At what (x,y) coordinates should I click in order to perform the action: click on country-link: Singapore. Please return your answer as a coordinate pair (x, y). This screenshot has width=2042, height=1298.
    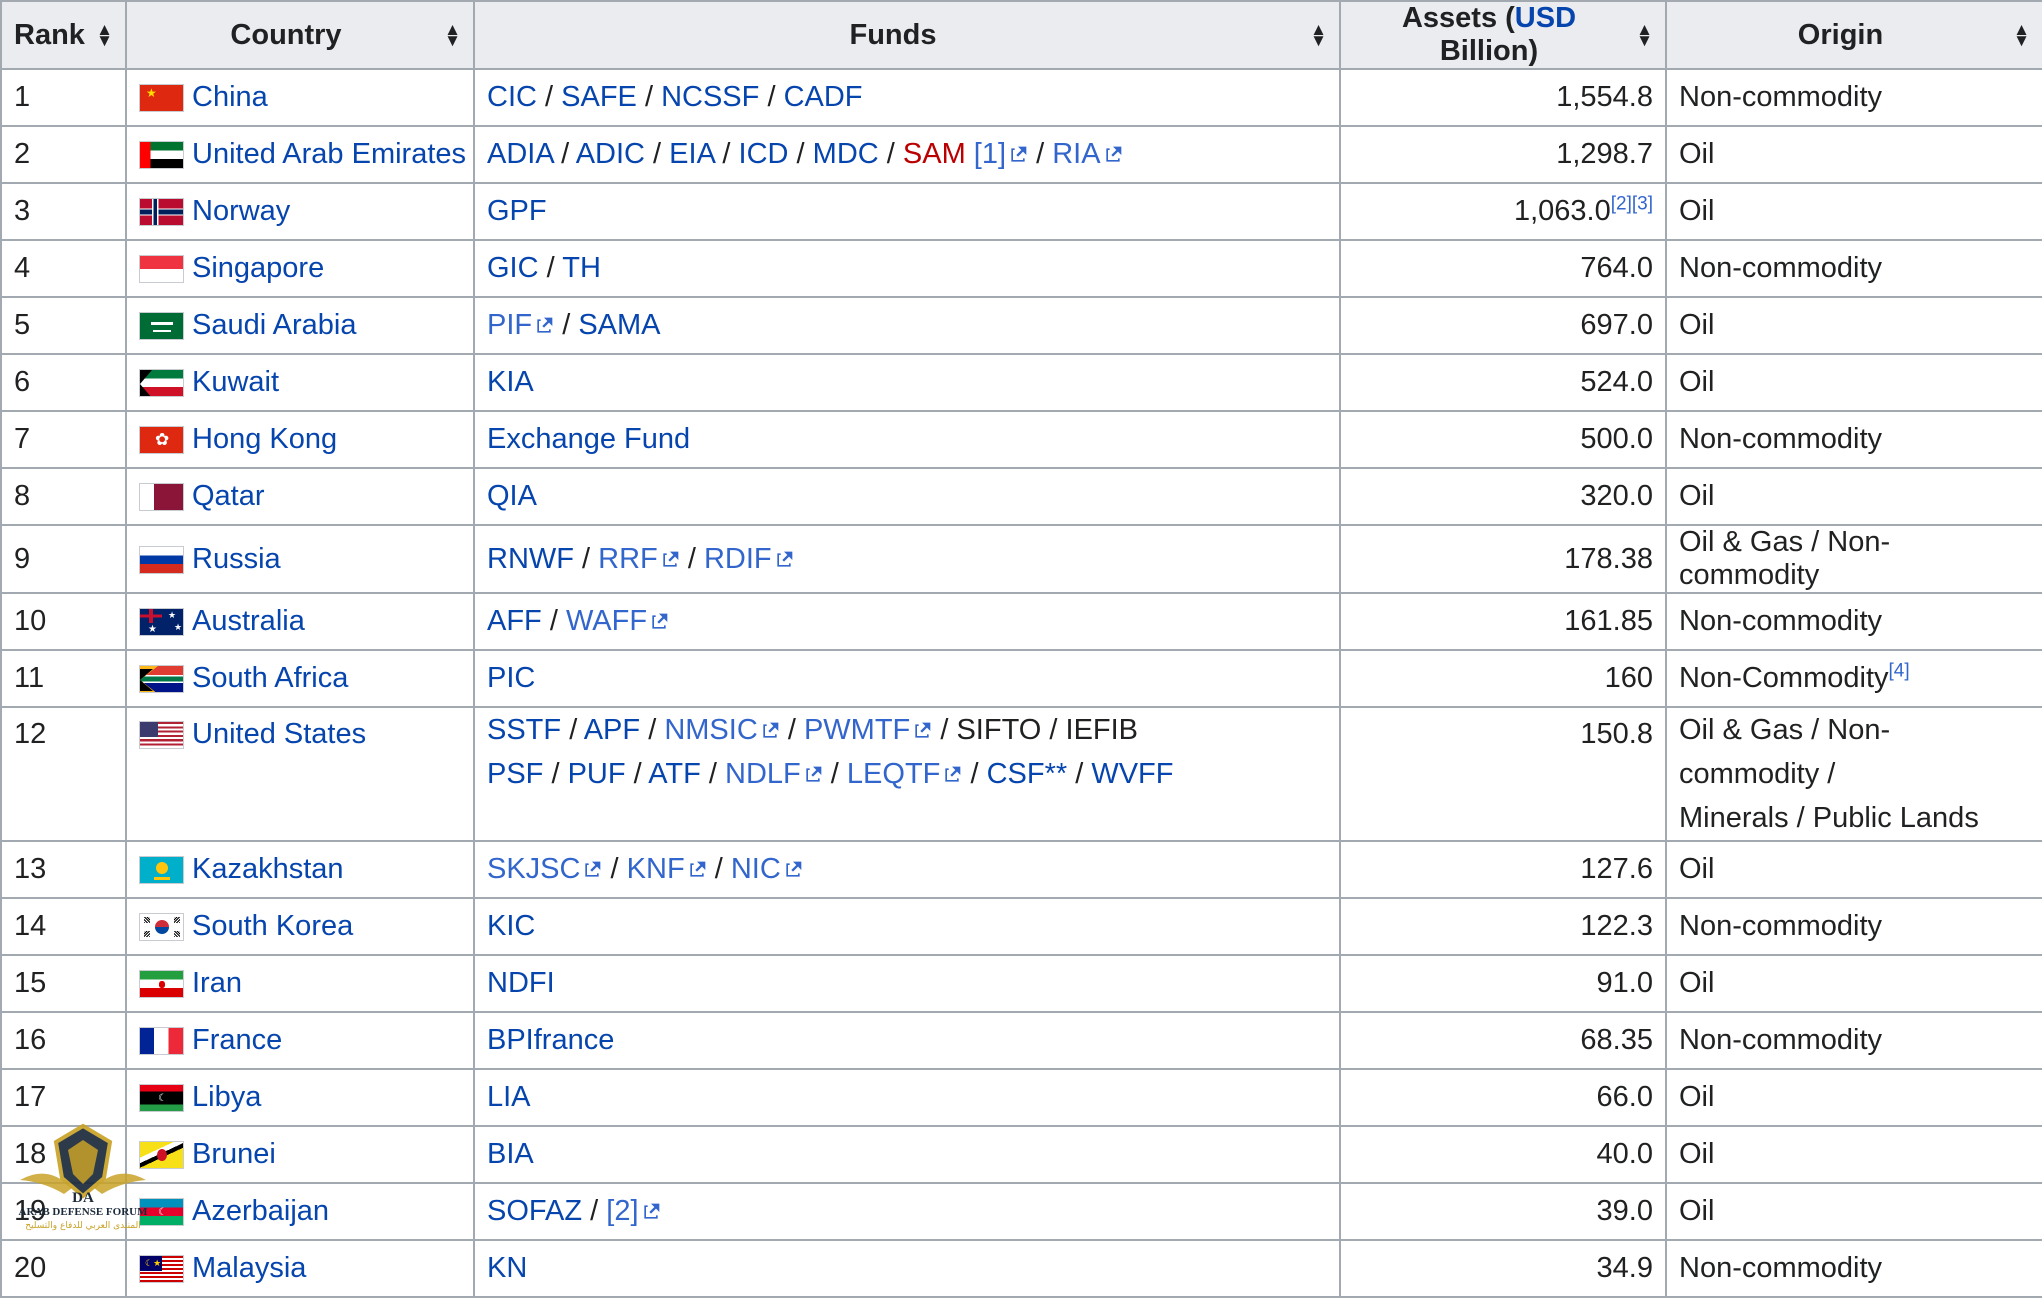
    Looking at the image, I should click on (258, 268).